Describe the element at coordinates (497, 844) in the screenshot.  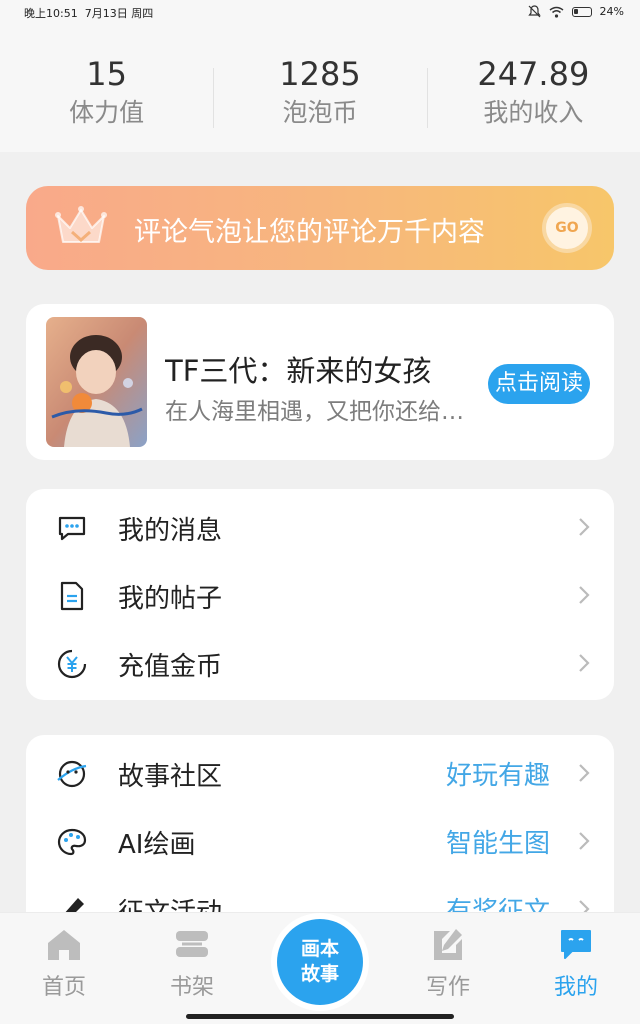
I see `menu-item-tagline: 智能生图` at that location.